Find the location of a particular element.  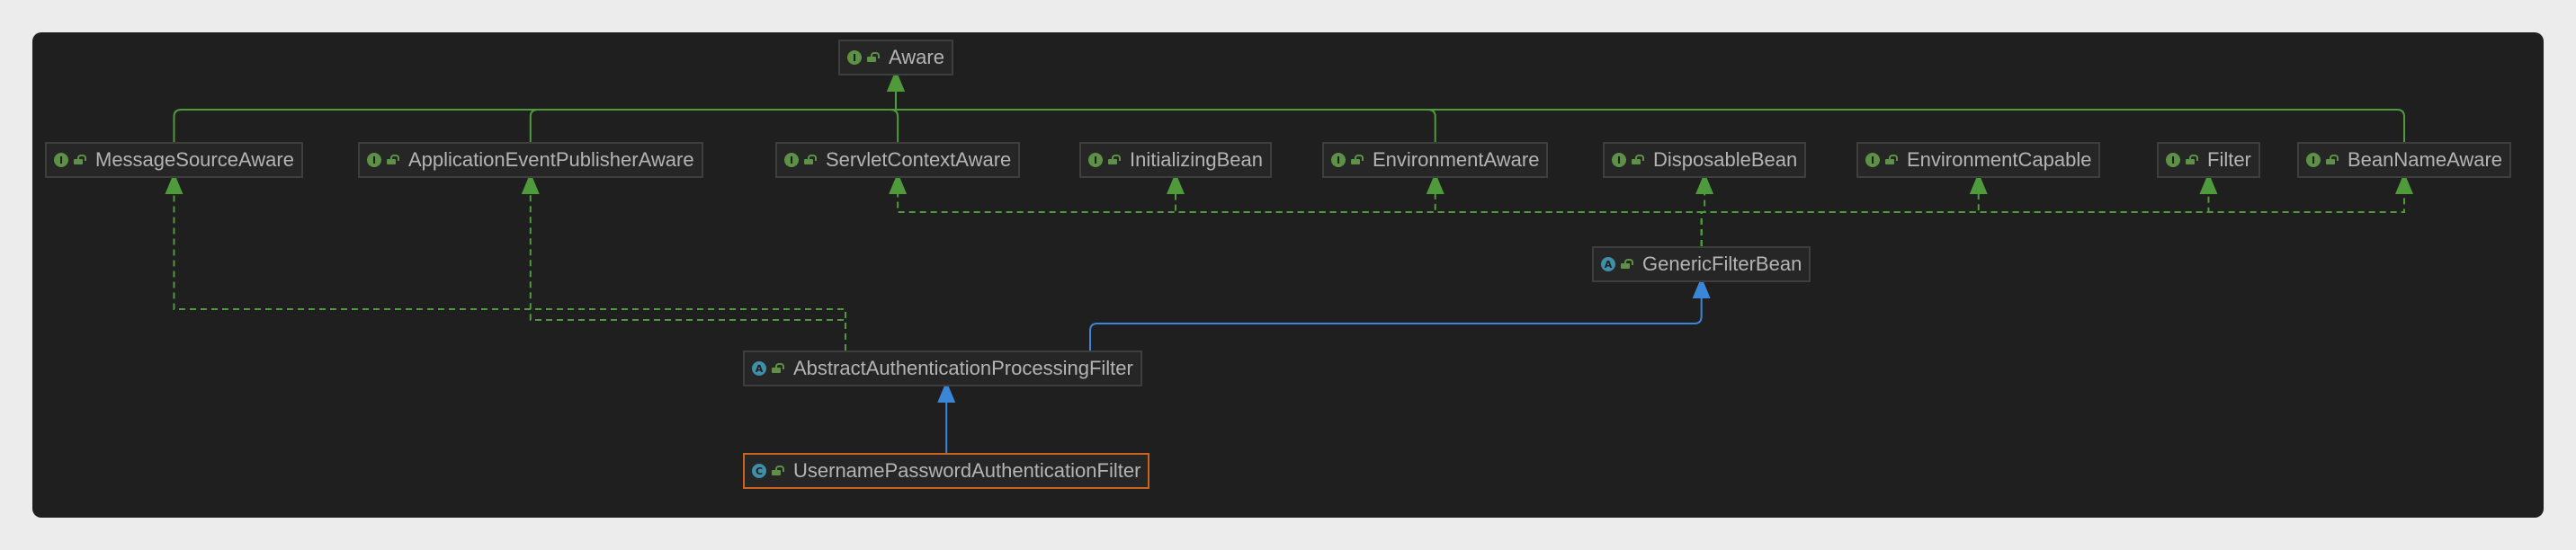

node-label: EnvironmentAware is located at coordinates (1456, 160).